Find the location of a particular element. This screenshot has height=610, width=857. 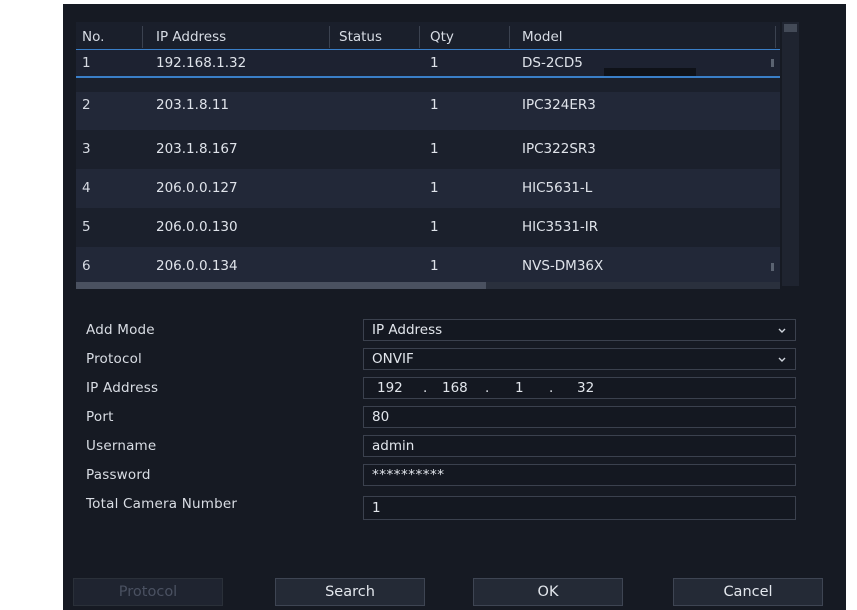

search-button: Search is located at coordinates (350, 592).